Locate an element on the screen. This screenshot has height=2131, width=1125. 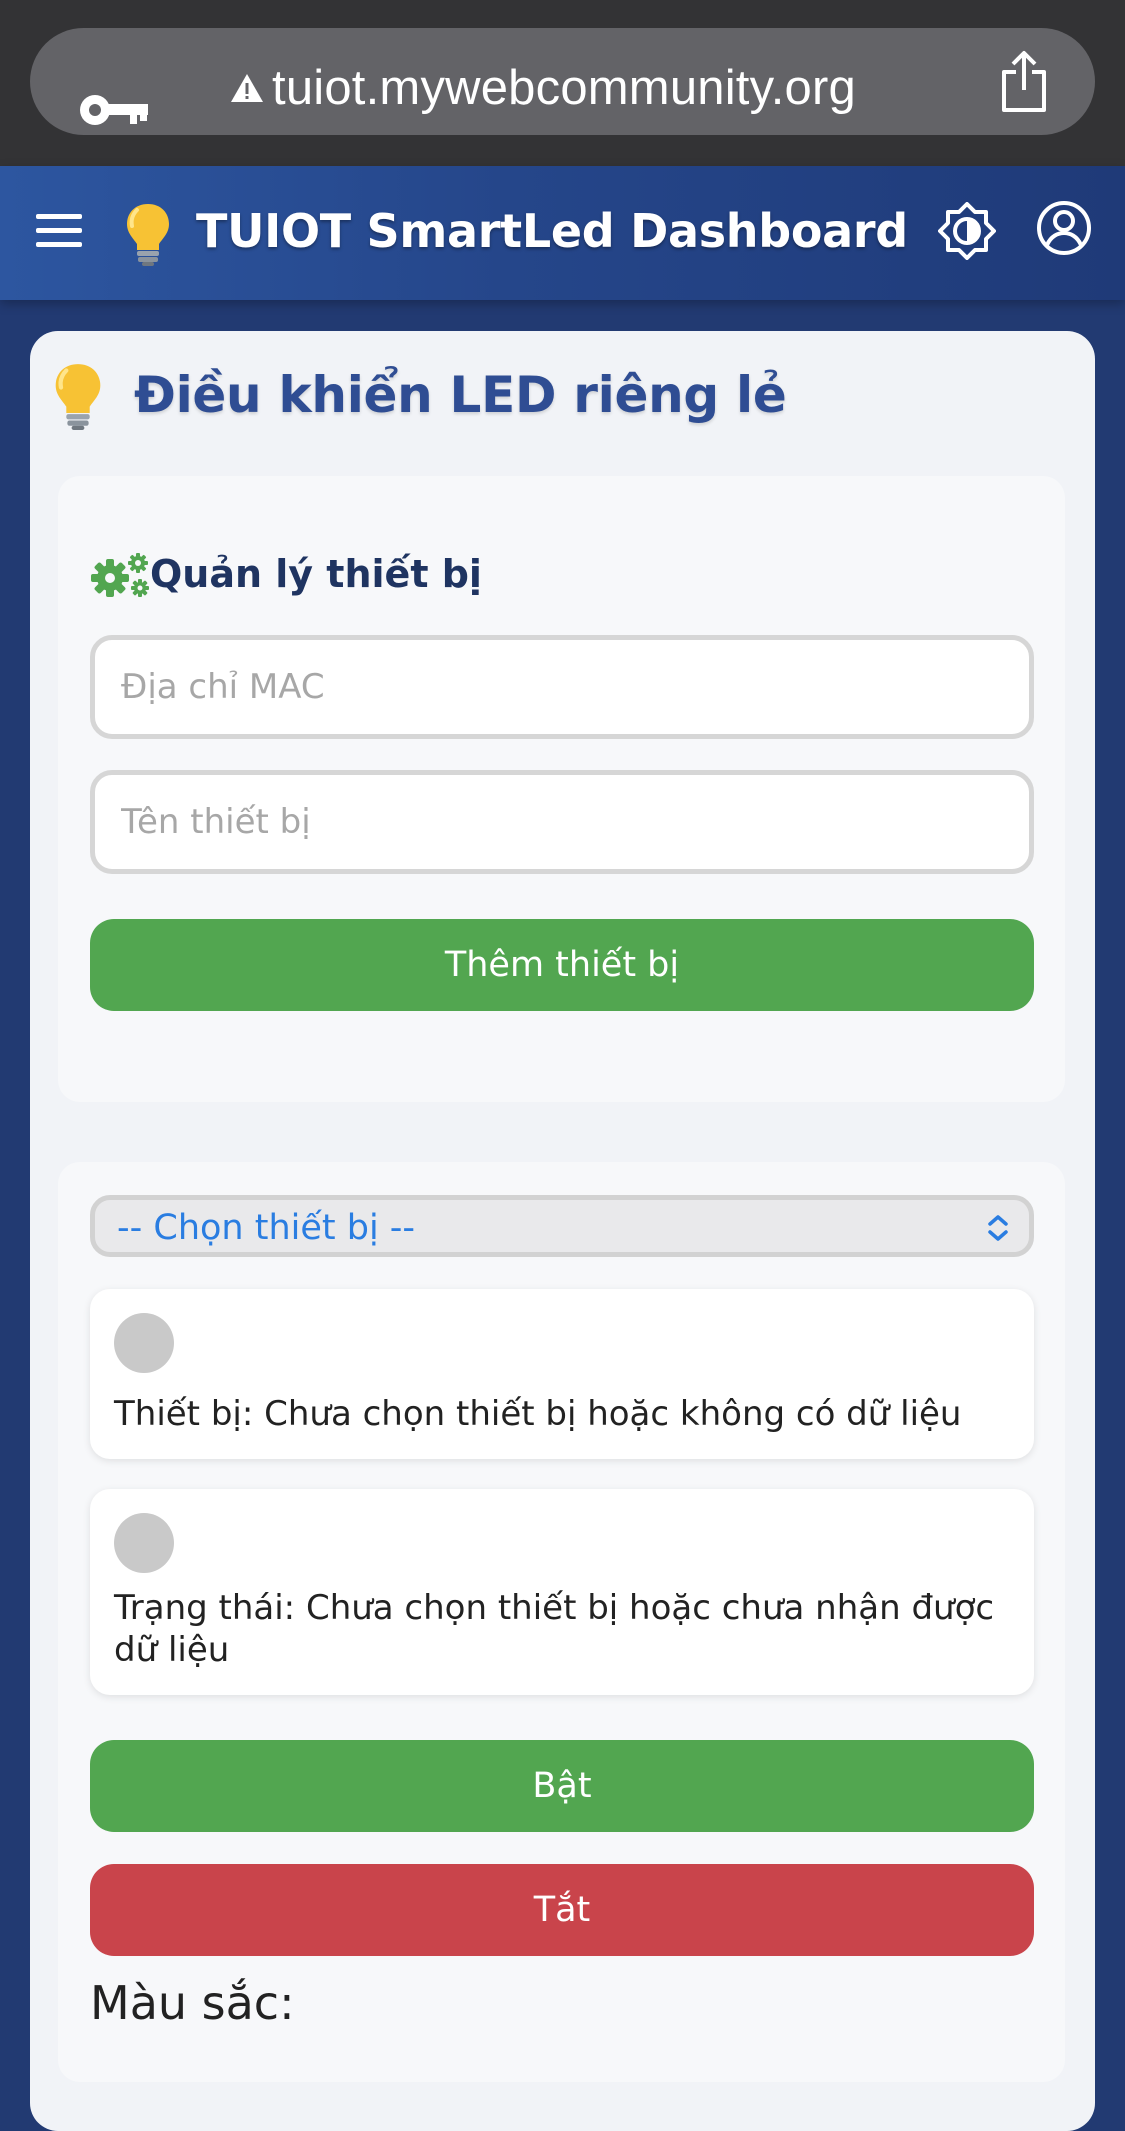
mac-address-input is located at coordinates (562, 687).